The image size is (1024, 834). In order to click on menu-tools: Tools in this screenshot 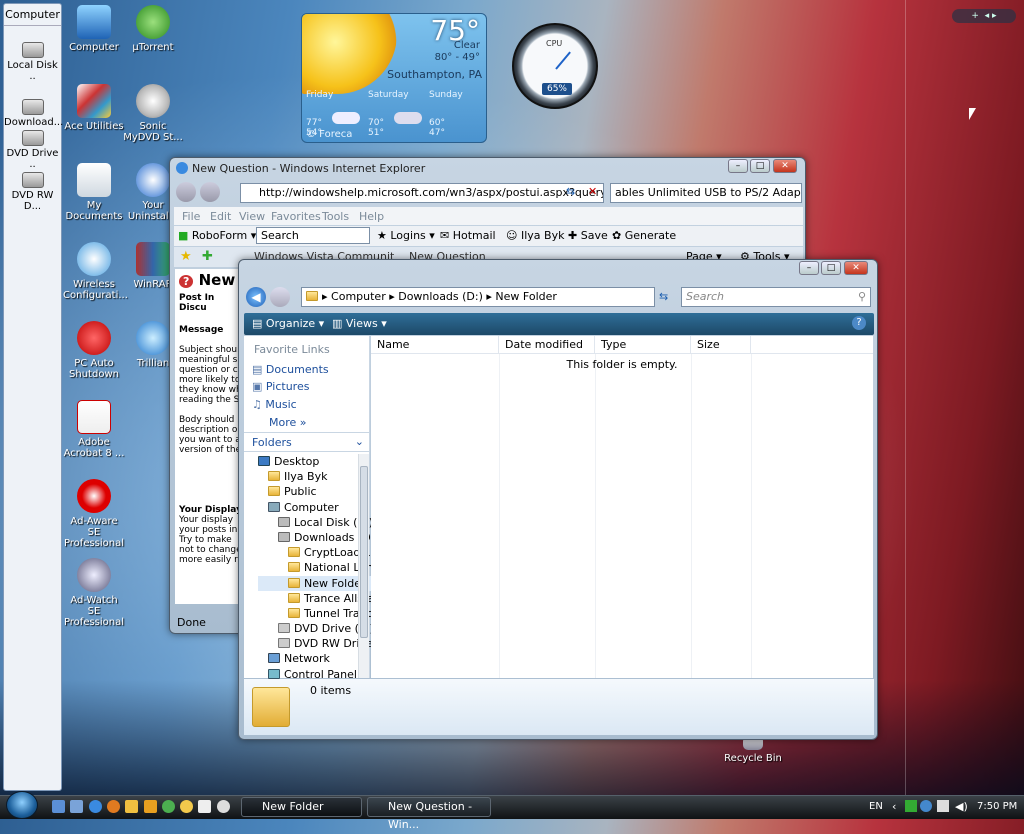, I will do `click(335, 216)`.